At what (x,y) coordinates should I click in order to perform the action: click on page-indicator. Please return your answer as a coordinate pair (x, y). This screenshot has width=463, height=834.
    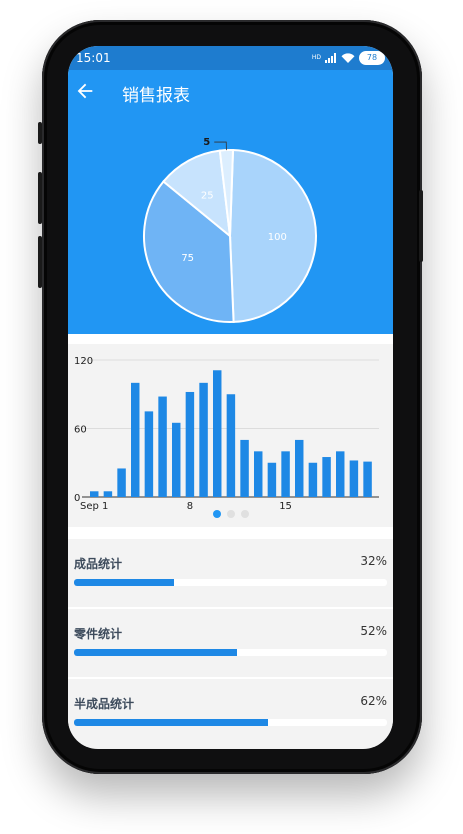
    Looking at the image, I should click on (230, 515).